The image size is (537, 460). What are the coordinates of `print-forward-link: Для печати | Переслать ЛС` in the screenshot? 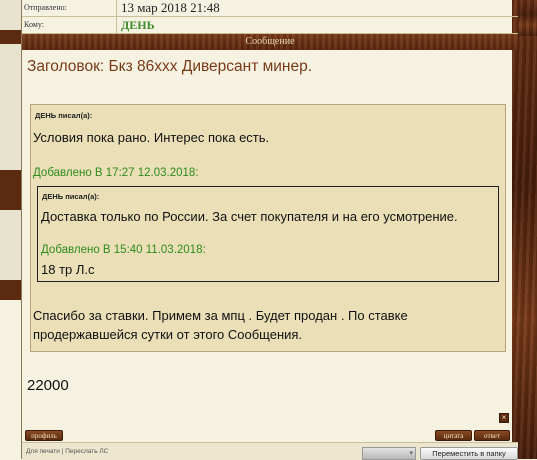 It's located at (67, 451).